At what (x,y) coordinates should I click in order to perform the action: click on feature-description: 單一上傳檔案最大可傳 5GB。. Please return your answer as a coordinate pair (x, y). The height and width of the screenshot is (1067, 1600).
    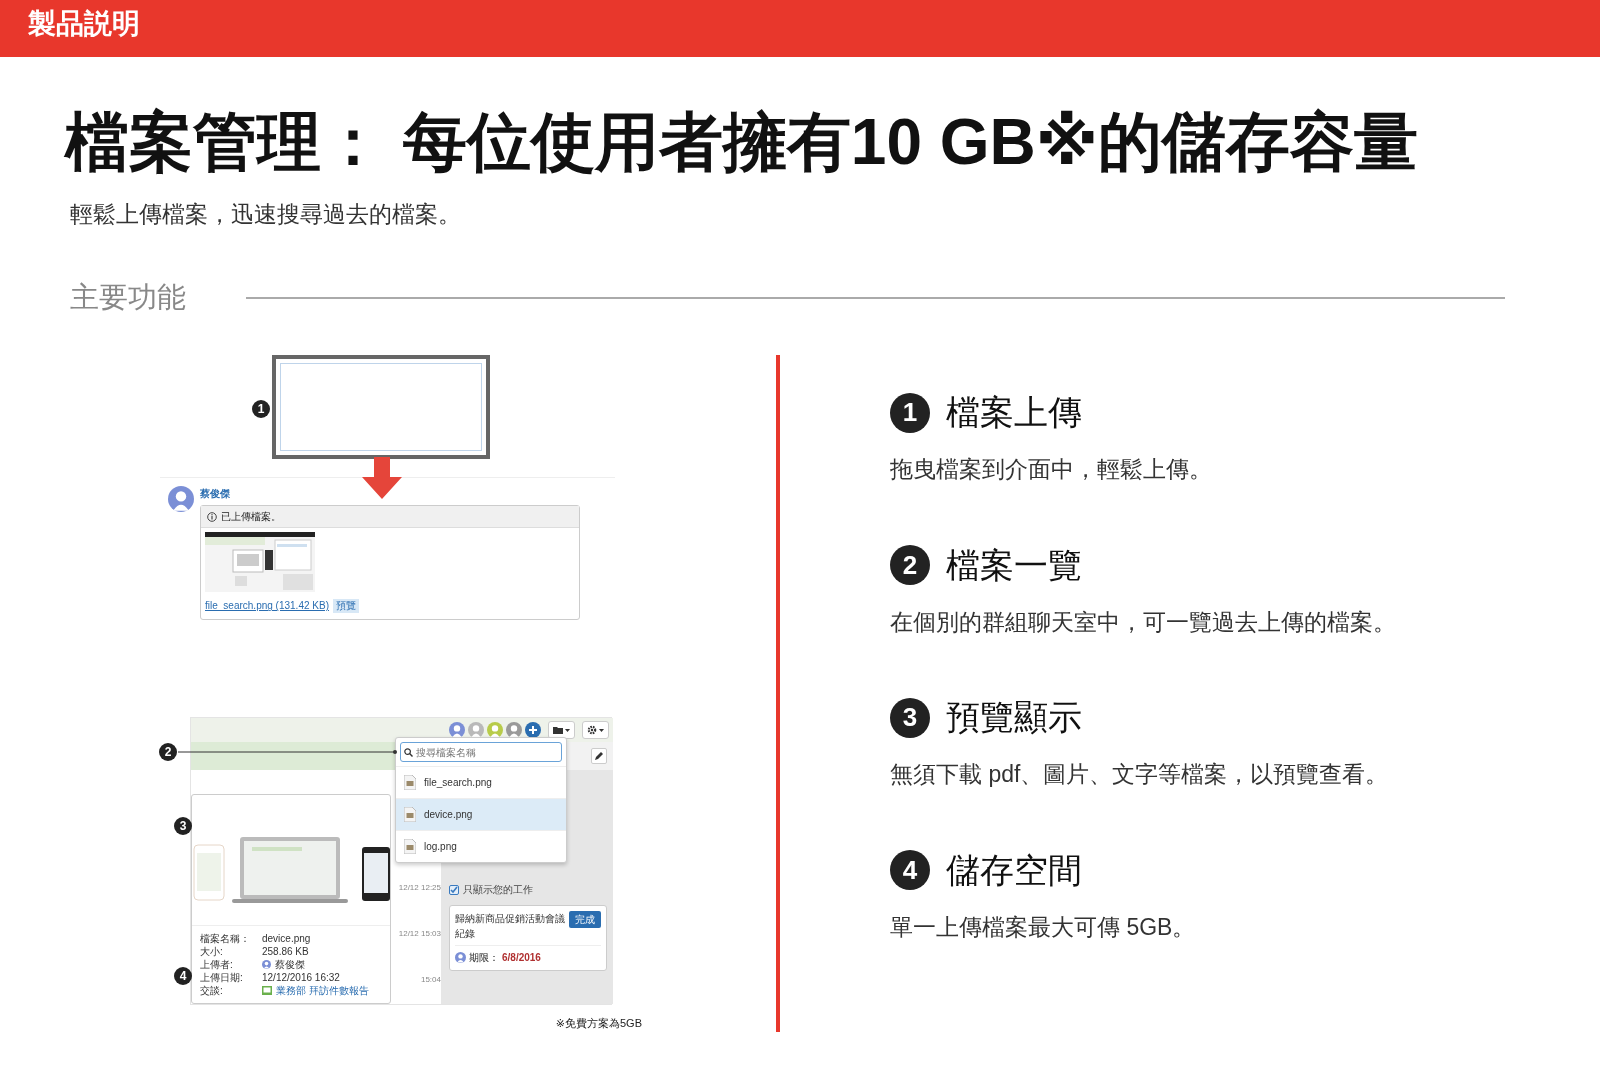
    Looking at the image, I should click on (1043, 927).